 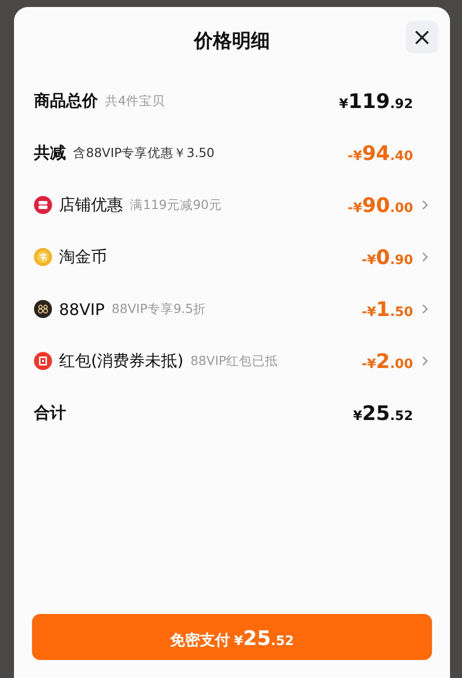 What do you see at coordinates (387, 257) in the screenshot?
I see `discount-amount: -¥0.90` at bounding box center [387, 257].